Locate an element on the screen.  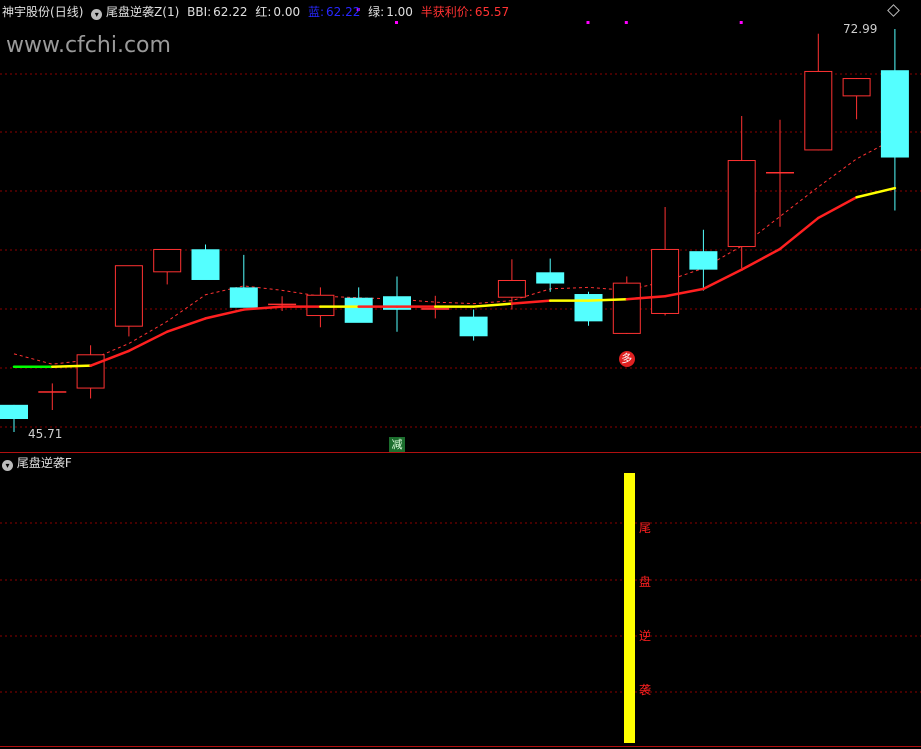
bbi-label: BBI: is located at coordinates (199, 12).